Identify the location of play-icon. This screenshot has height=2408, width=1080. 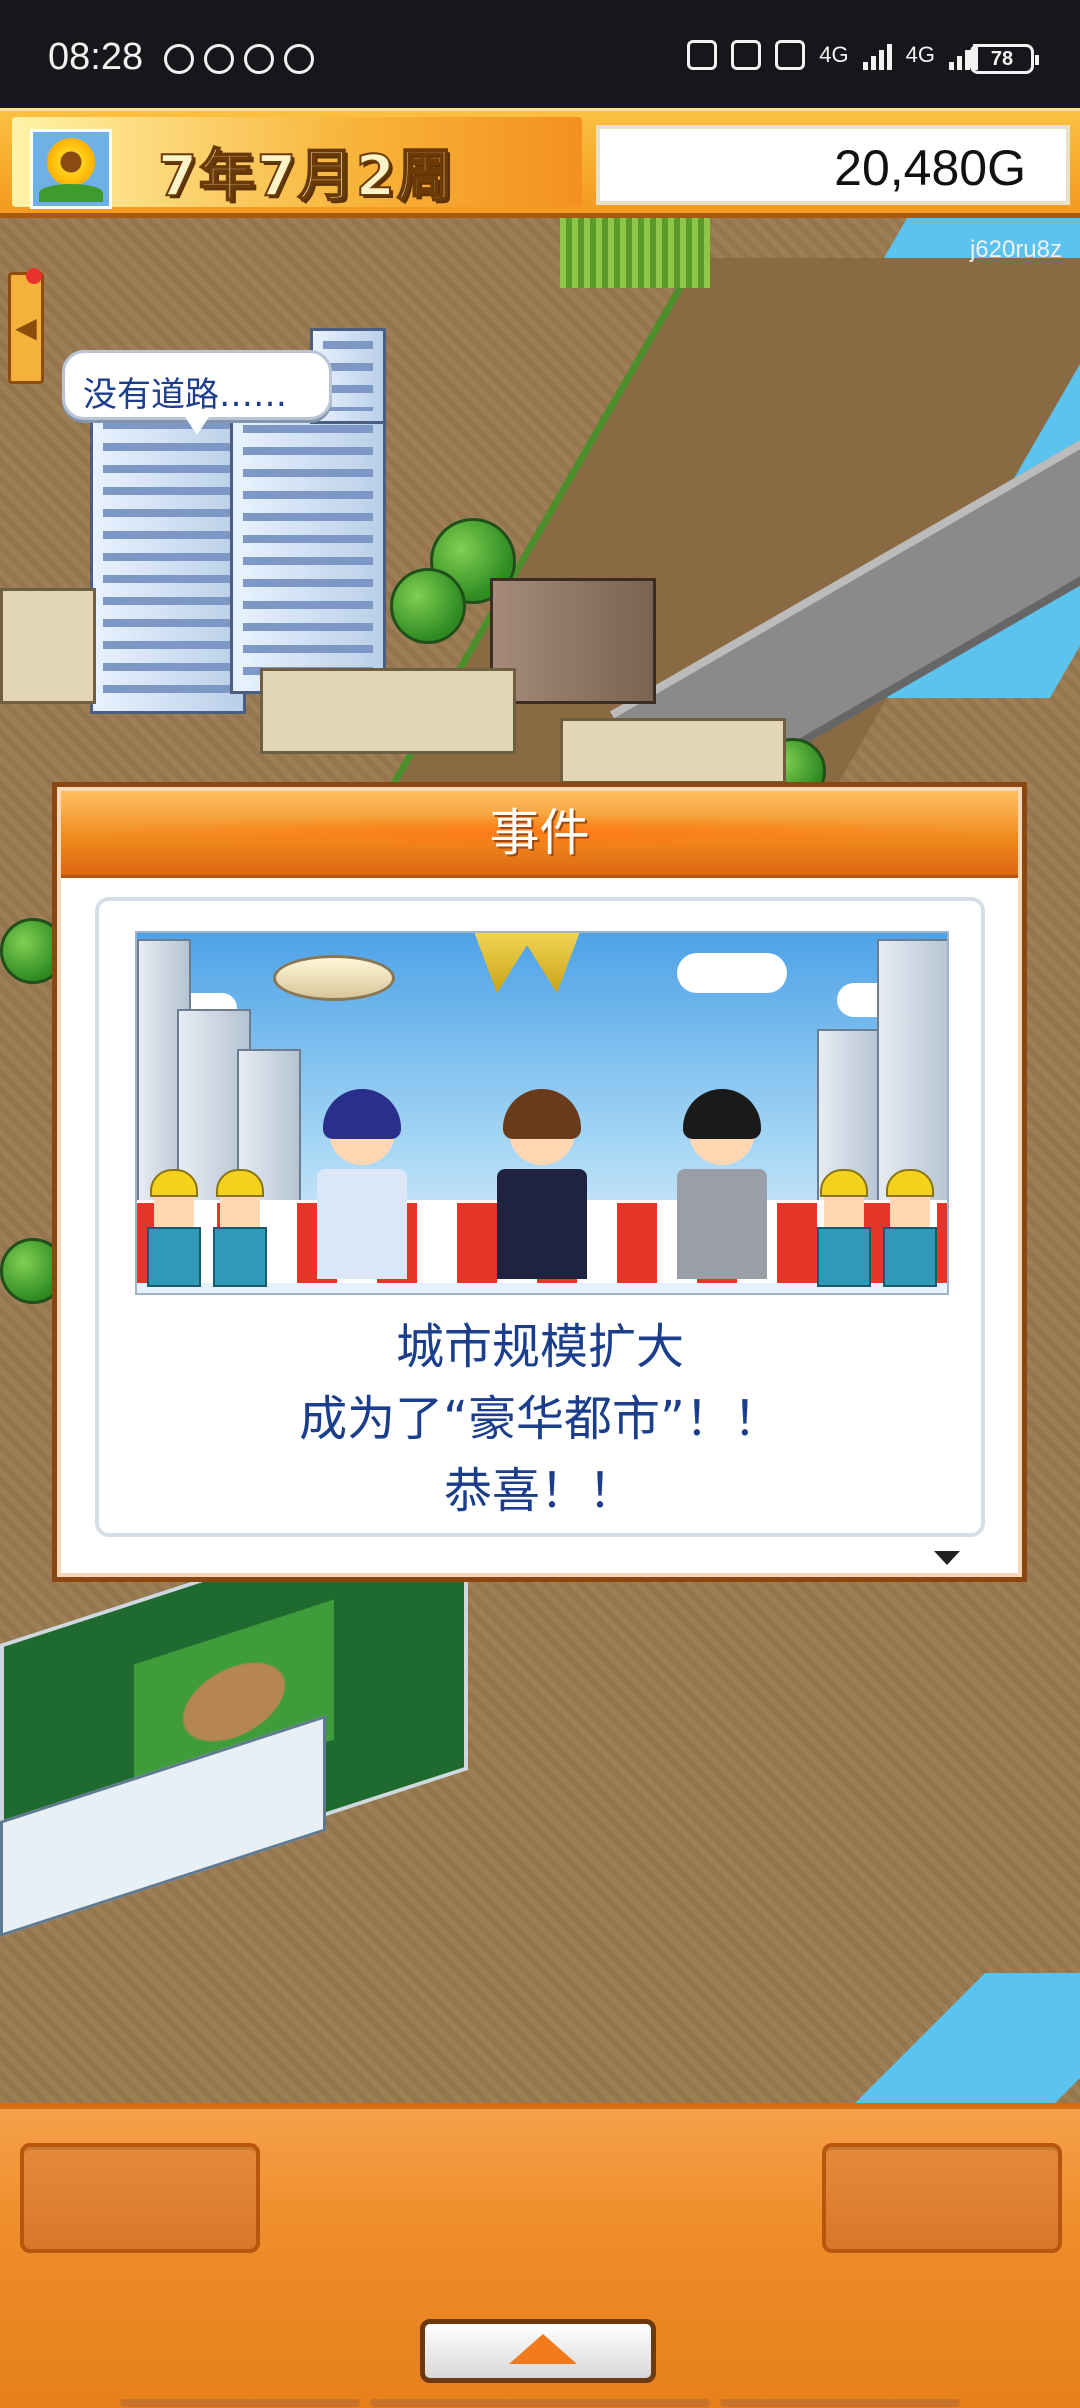
(259, 59).